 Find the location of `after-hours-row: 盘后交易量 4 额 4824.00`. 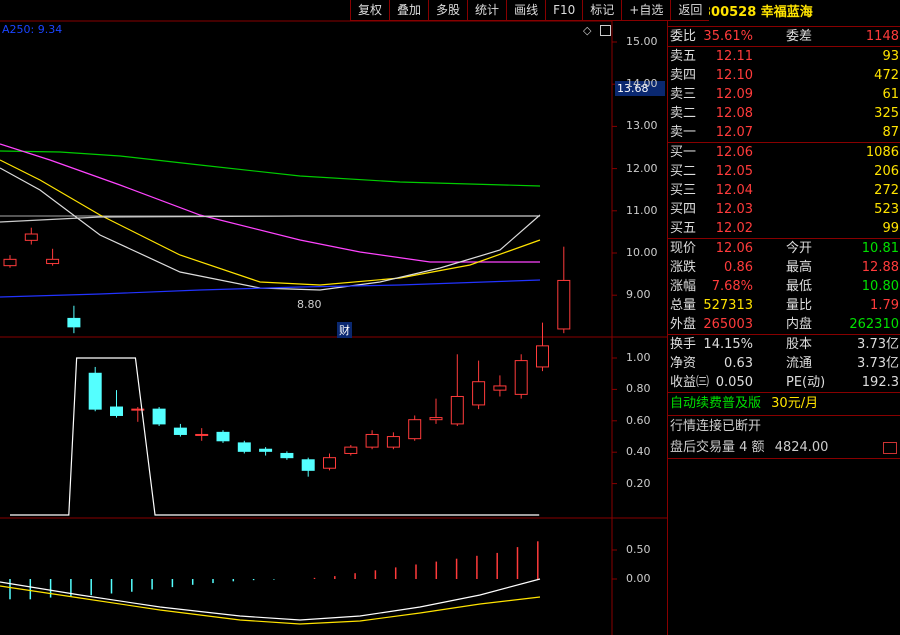

after-hours-row: 盘后交易量 4 额 4824.00 is located at coordinates (784, 448).